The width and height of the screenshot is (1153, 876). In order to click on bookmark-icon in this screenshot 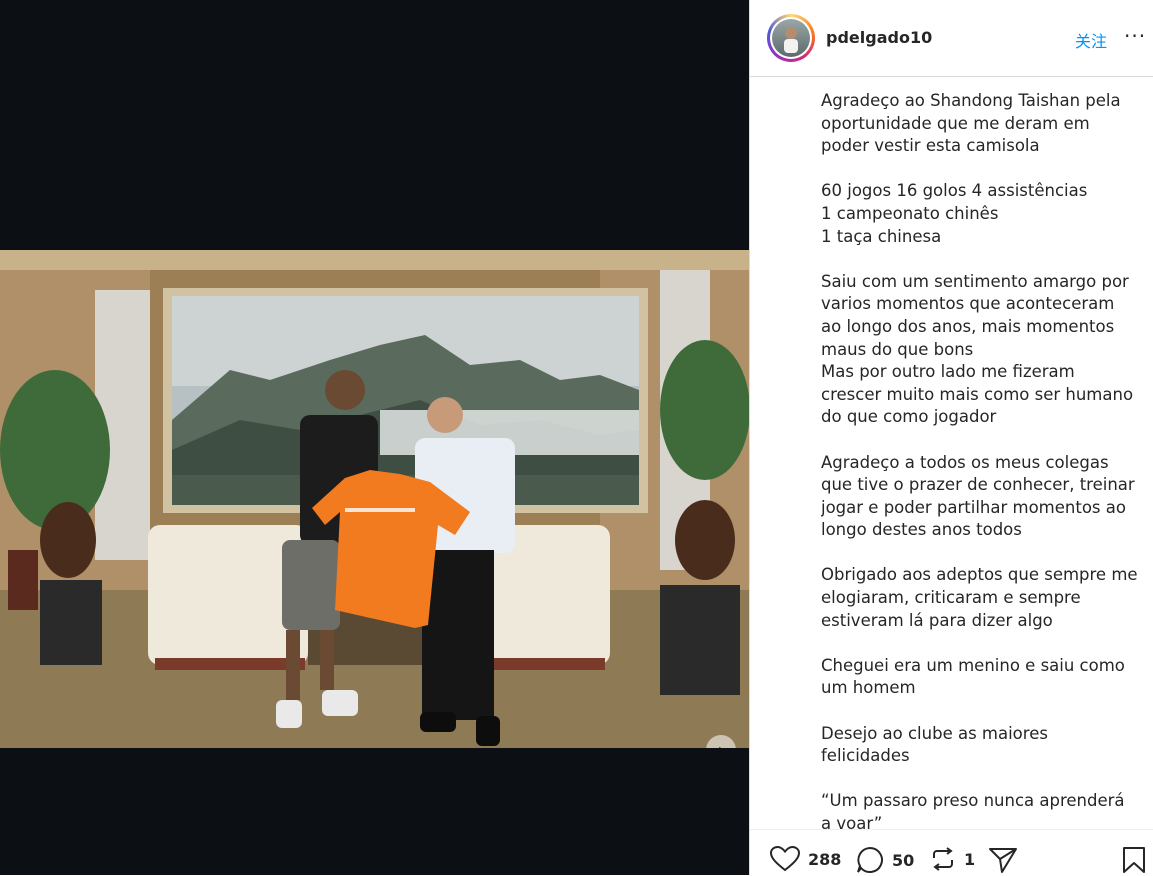, I will do `click(1134, 860)`.